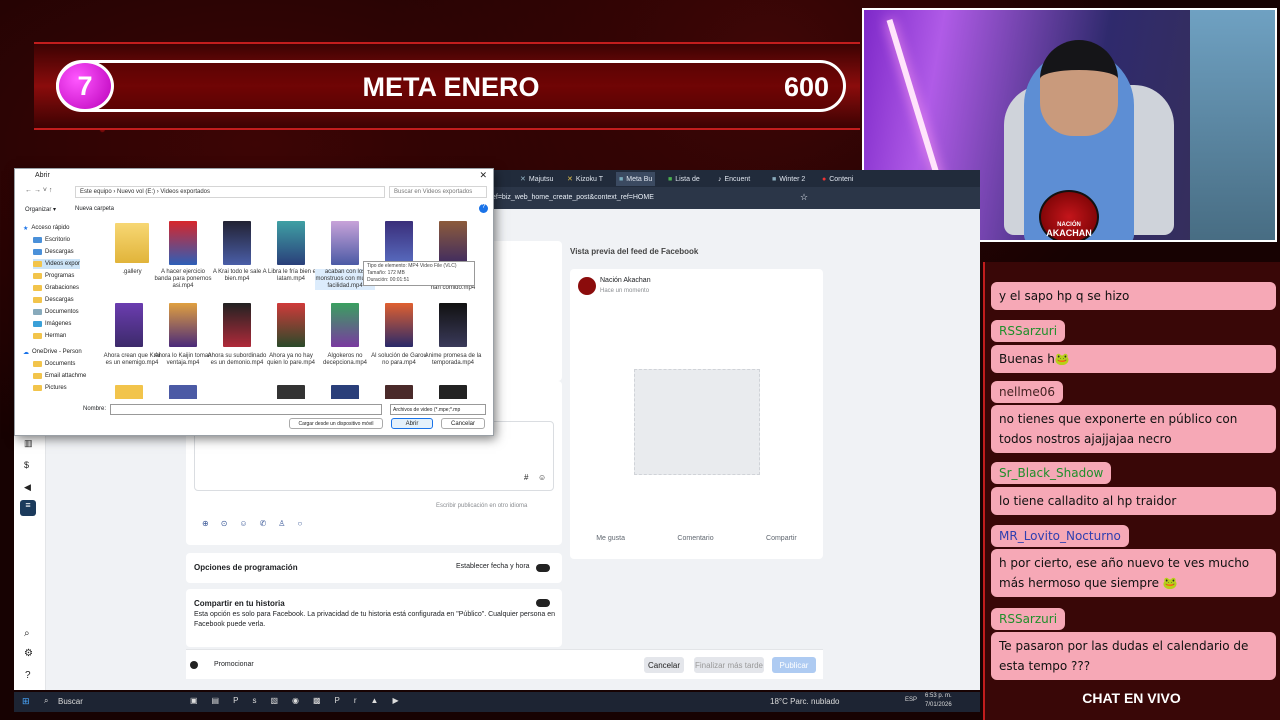 The image size is (1280, 720). What do you see at coordinates (26, 701) in the screenshot?
I see `windows-start-icon: ⊞` at bounding box center [26, 701].